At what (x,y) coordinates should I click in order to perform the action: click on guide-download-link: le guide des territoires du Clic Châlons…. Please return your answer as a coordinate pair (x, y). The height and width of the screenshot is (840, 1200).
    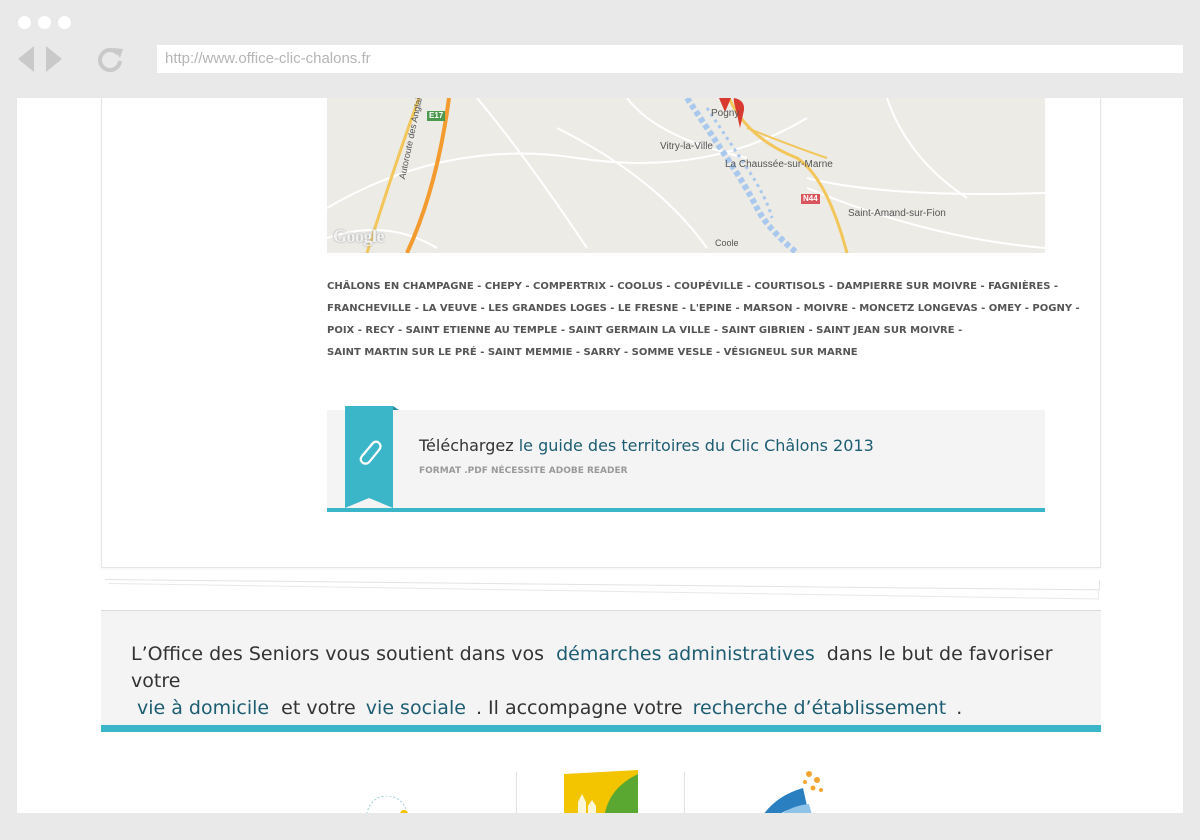
    Looking at the image, I should click on (696, 445).